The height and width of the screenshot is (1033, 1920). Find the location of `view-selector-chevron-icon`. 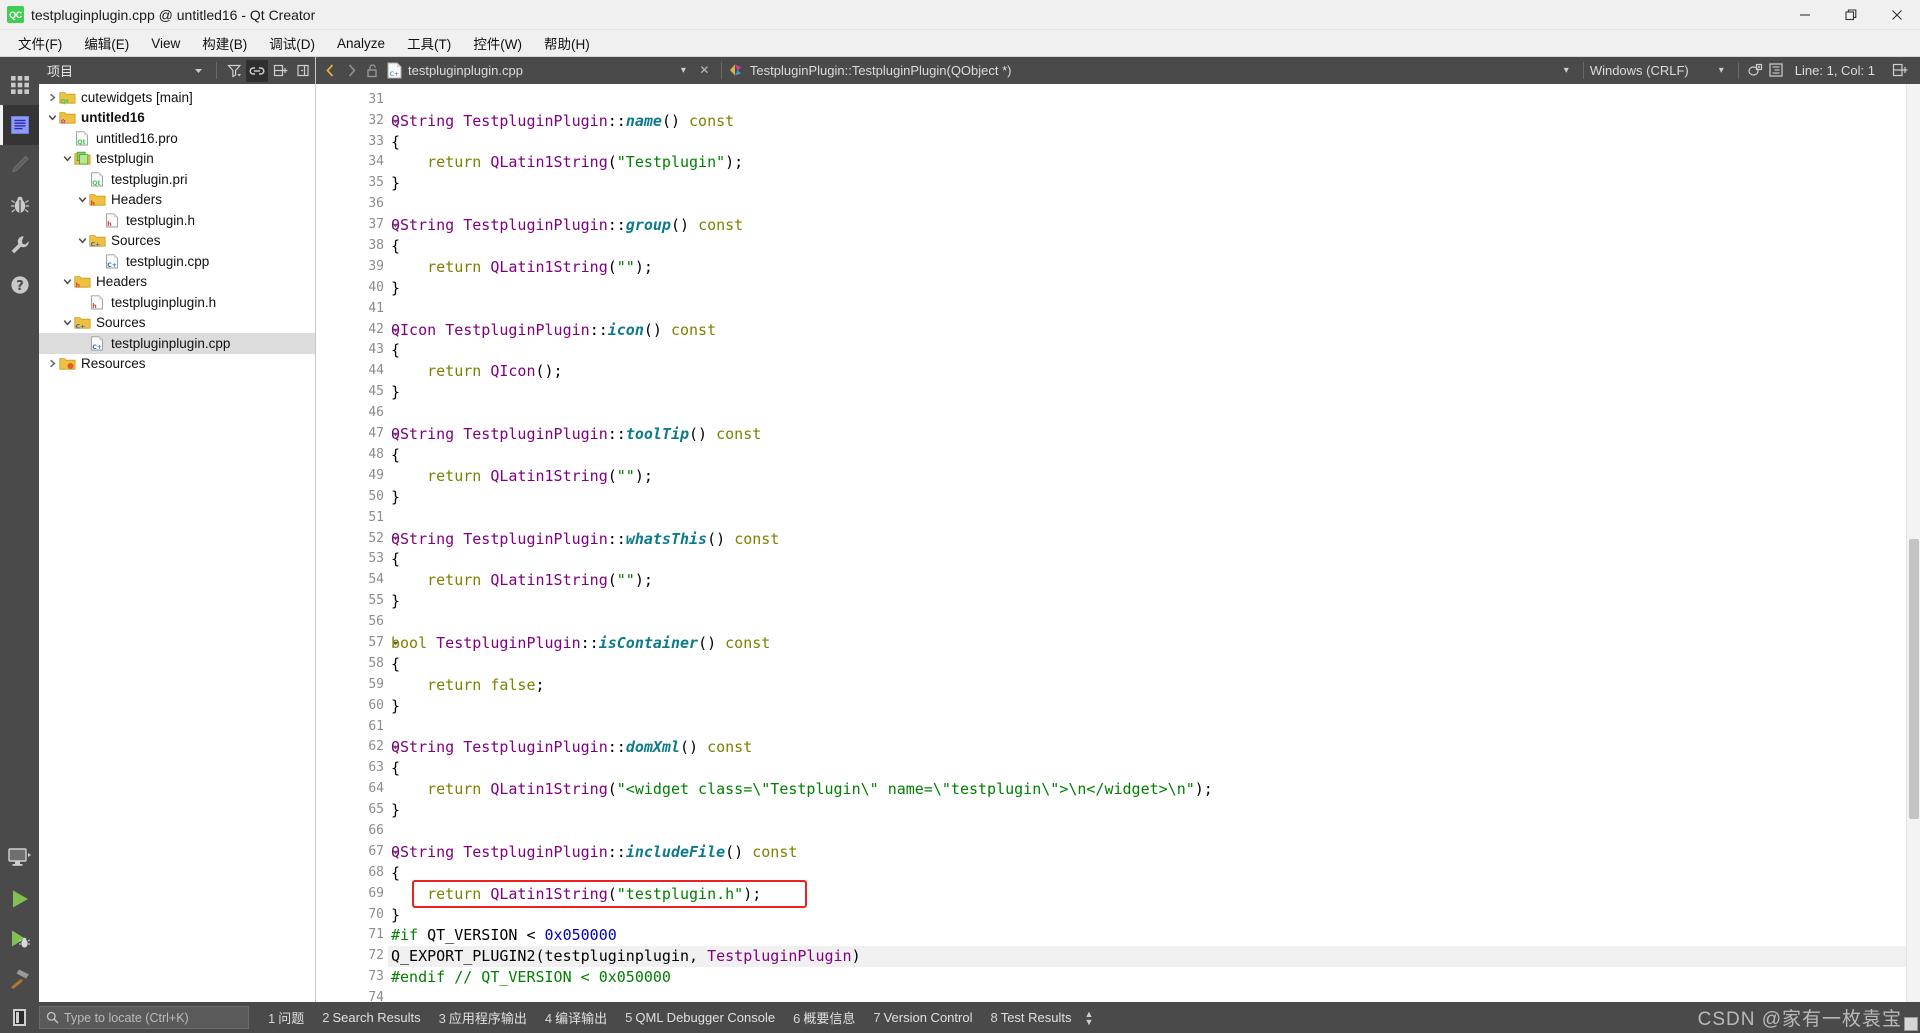

view-selector-chevron-icon is located at coordinates (198, 71).